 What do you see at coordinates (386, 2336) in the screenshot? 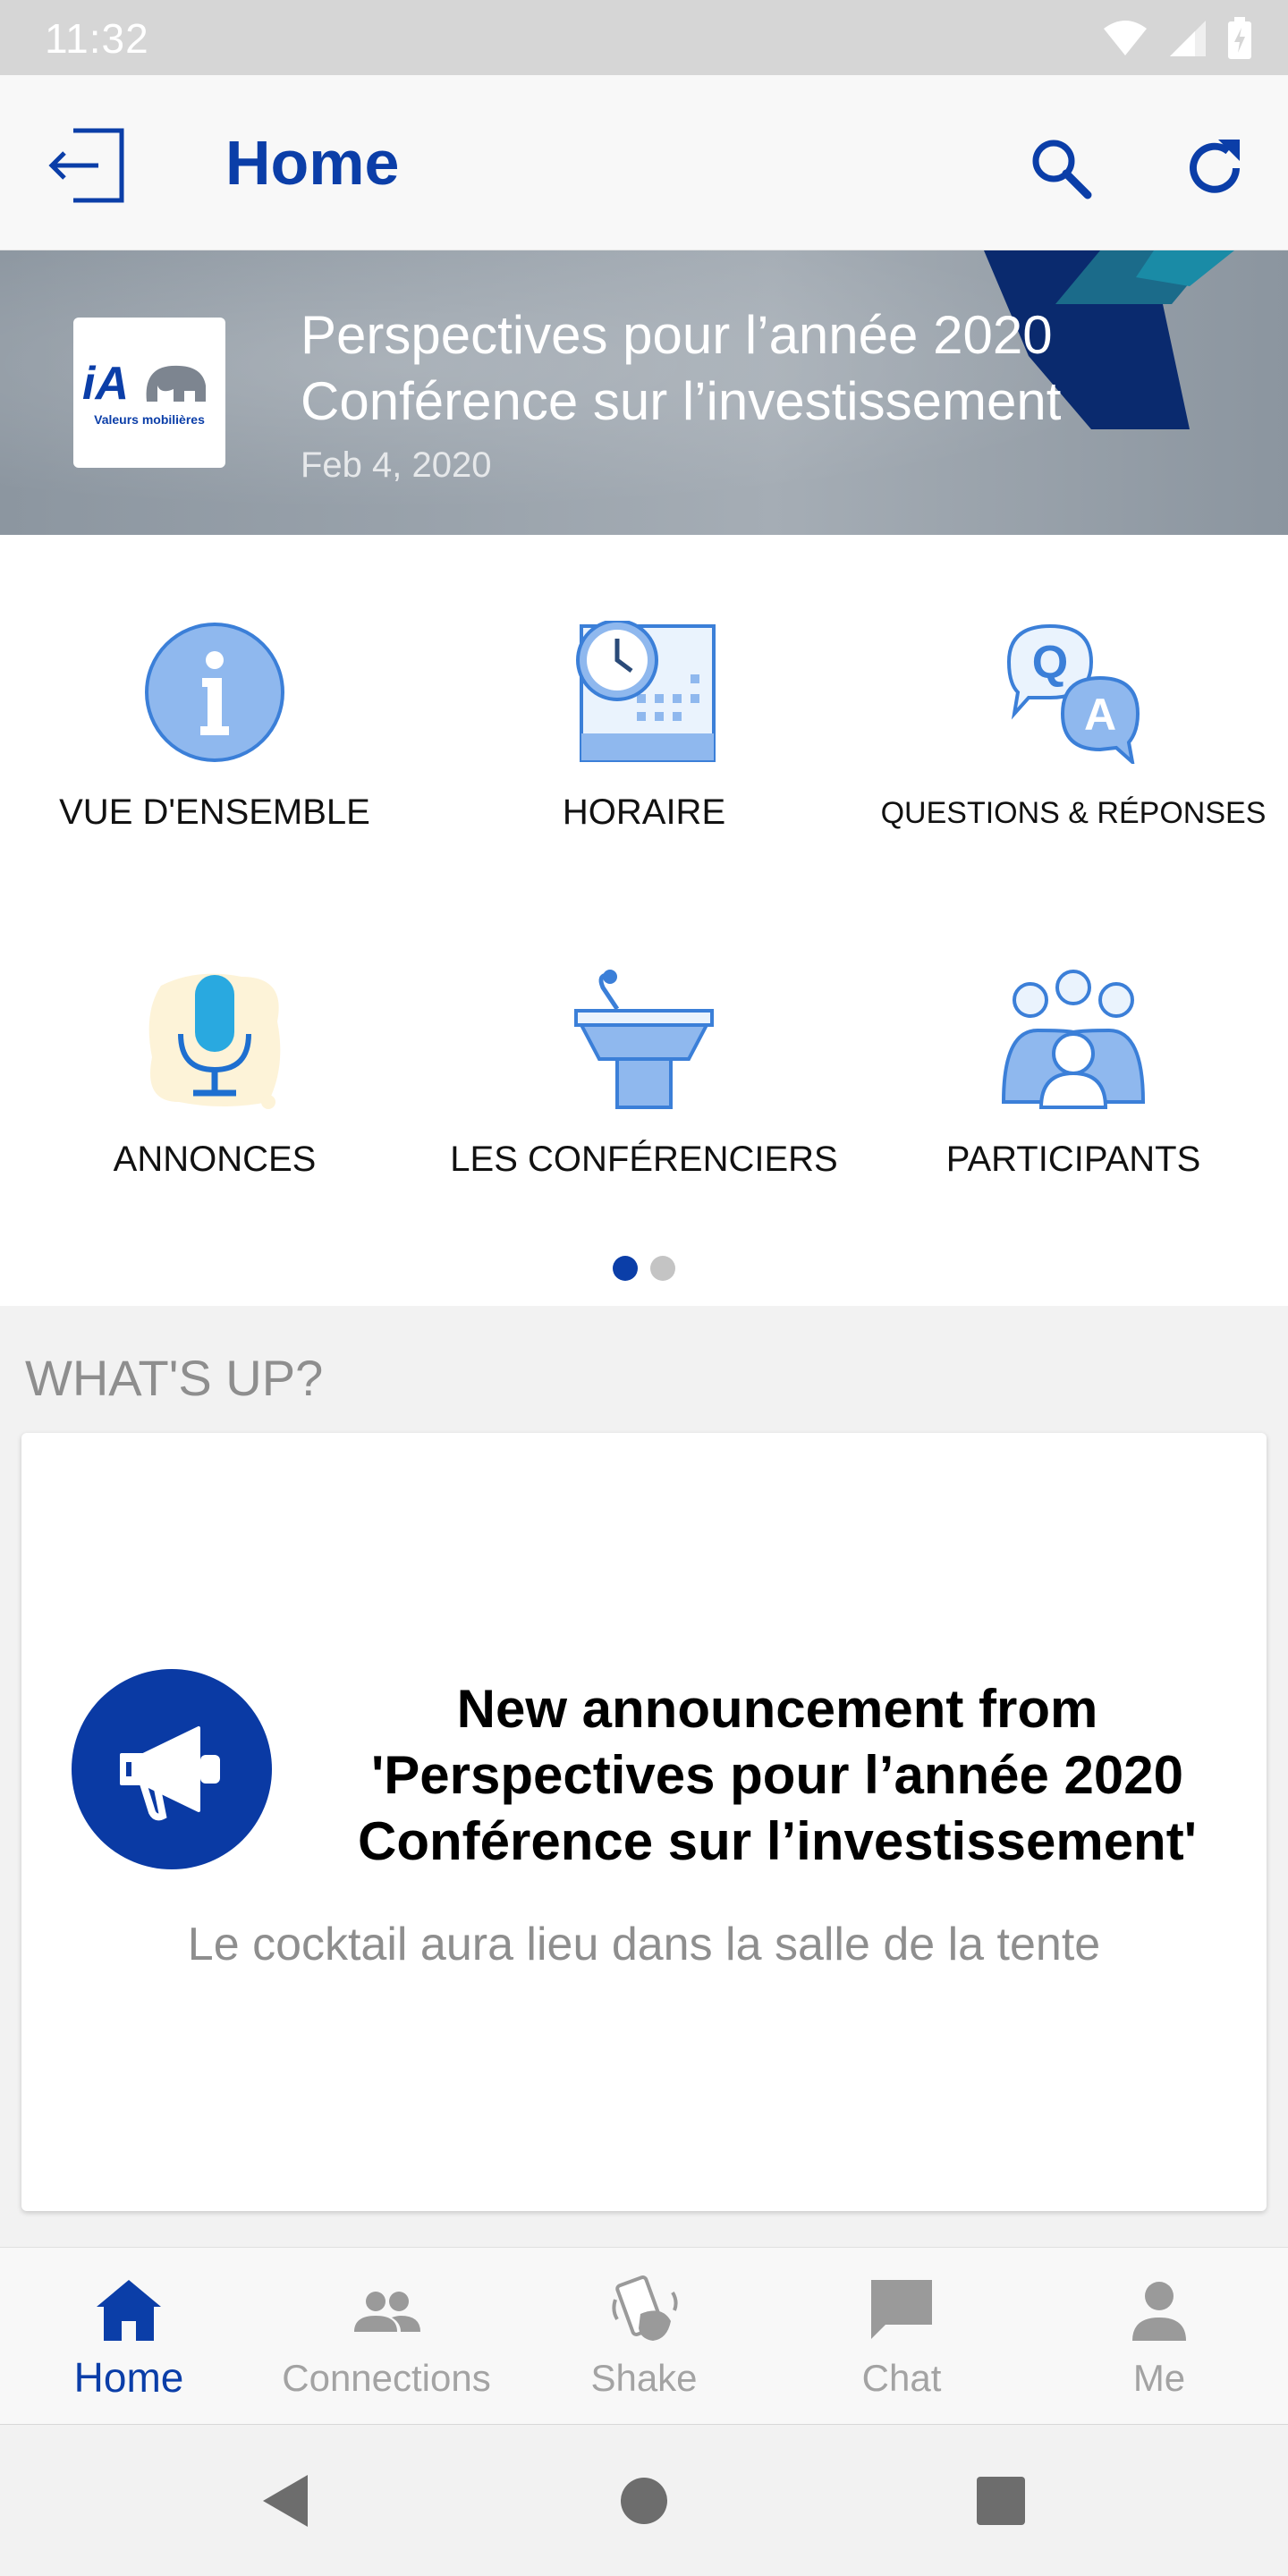
I see `nav-connections: Connections` at bounding box center [386, 2336].